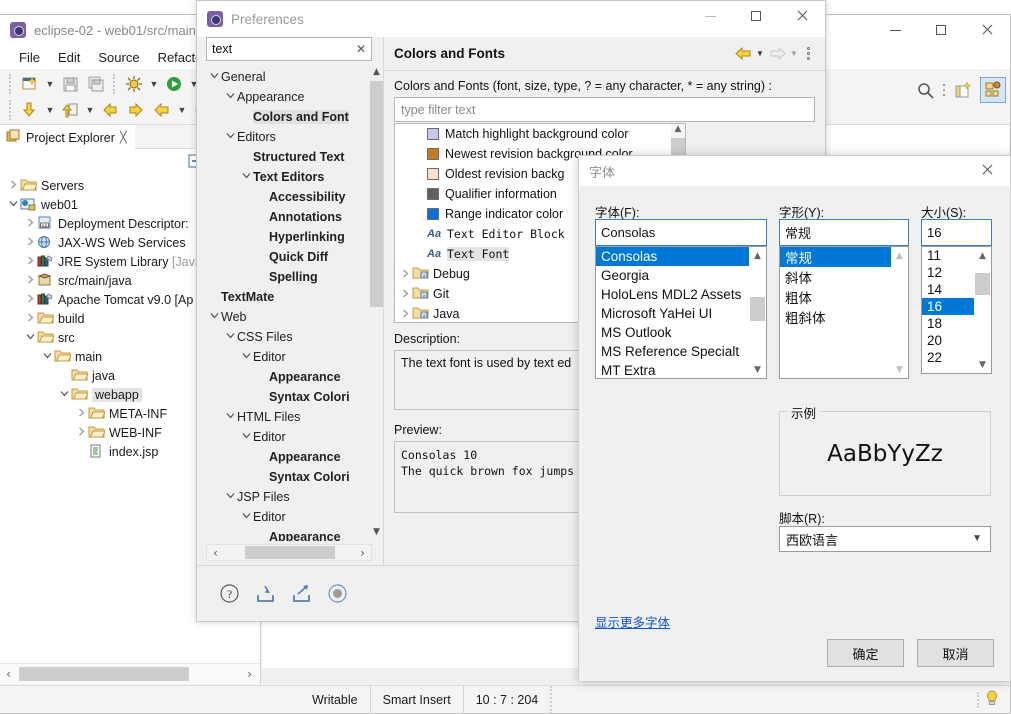  What do you see at coordinates (289, 417) in the screenshot?
I see `prefs-tree-item-html-files: HTML Files` at bounding box center [289, 417].